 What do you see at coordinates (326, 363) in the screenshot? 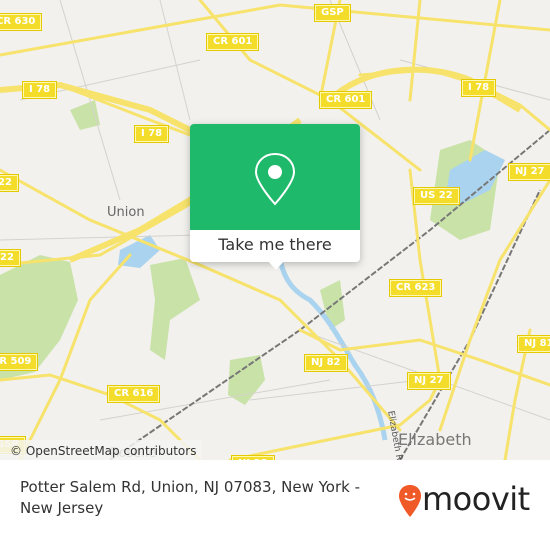
I see `road-shield-nj82: NJ 82` at bounding box center [326, 363].